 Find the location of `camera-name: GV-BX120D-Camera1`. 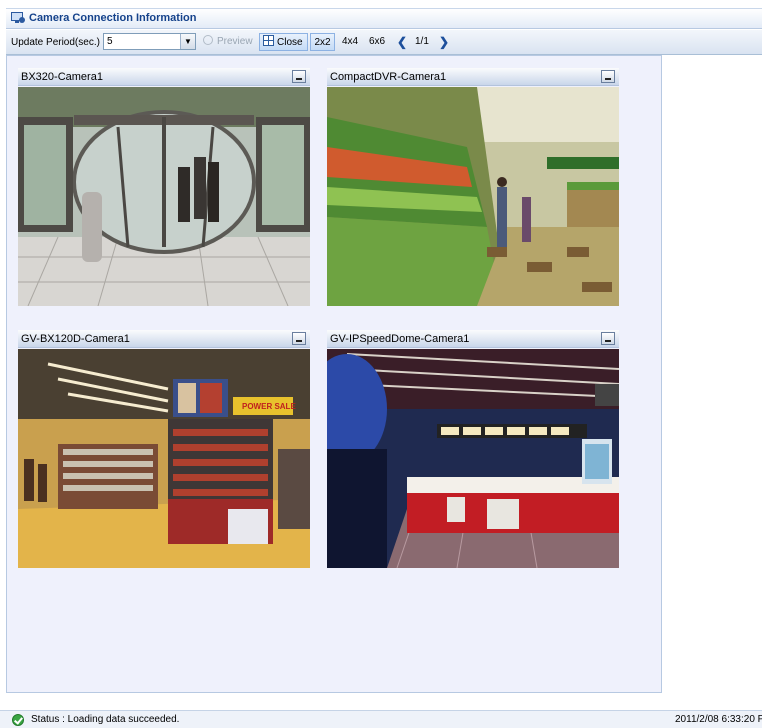

camera-name: GV-BX120D-Camera1 is located at coordinates (75, 339).